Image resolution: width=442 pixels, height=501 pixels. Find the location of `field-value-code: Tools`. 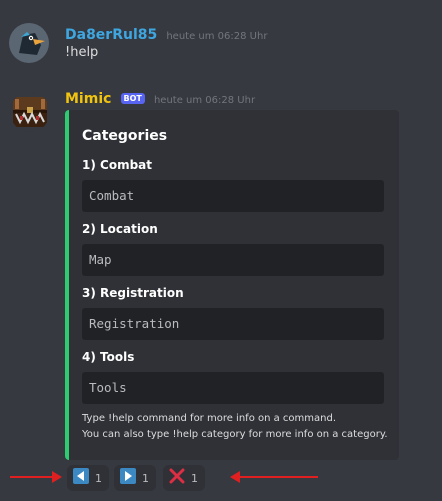

field-value-code: Tools is located at coordinates (233, 388).